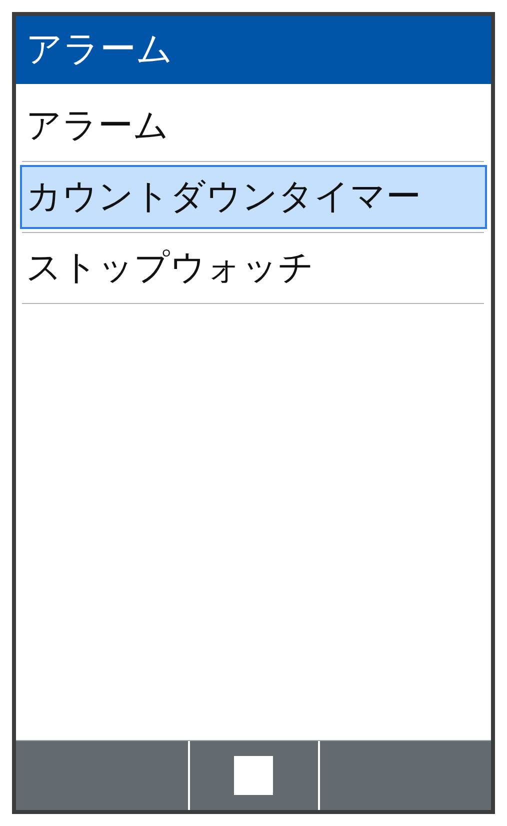  Describe the element at coordinates (253, 197) in the screenshot. I see `menu-item: カウントダウンタイマー` at that location.